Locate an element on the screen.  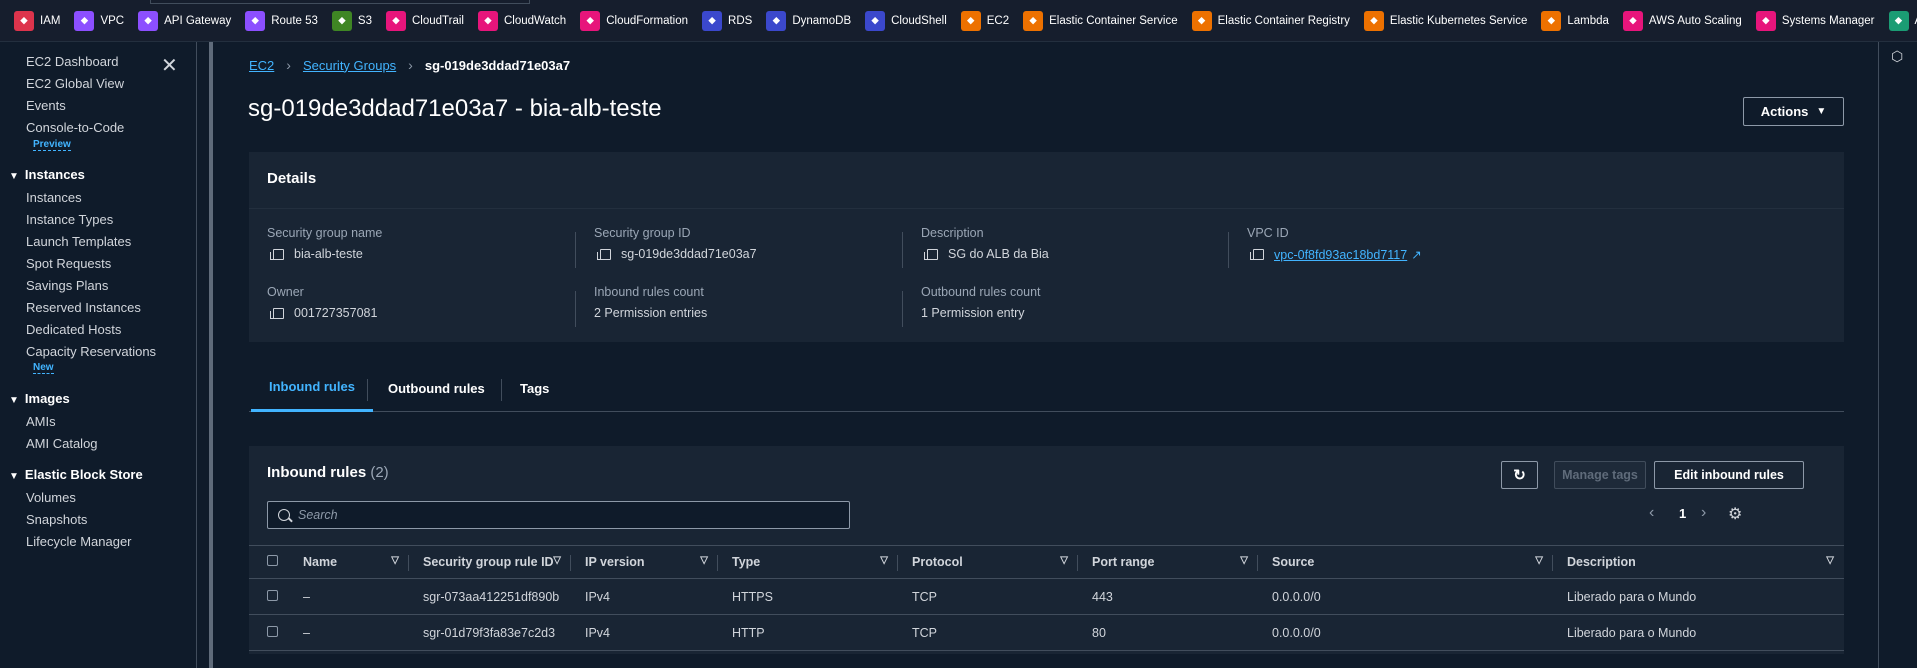
column-header-name: Name ▽ is located at coordinates (347, 562).